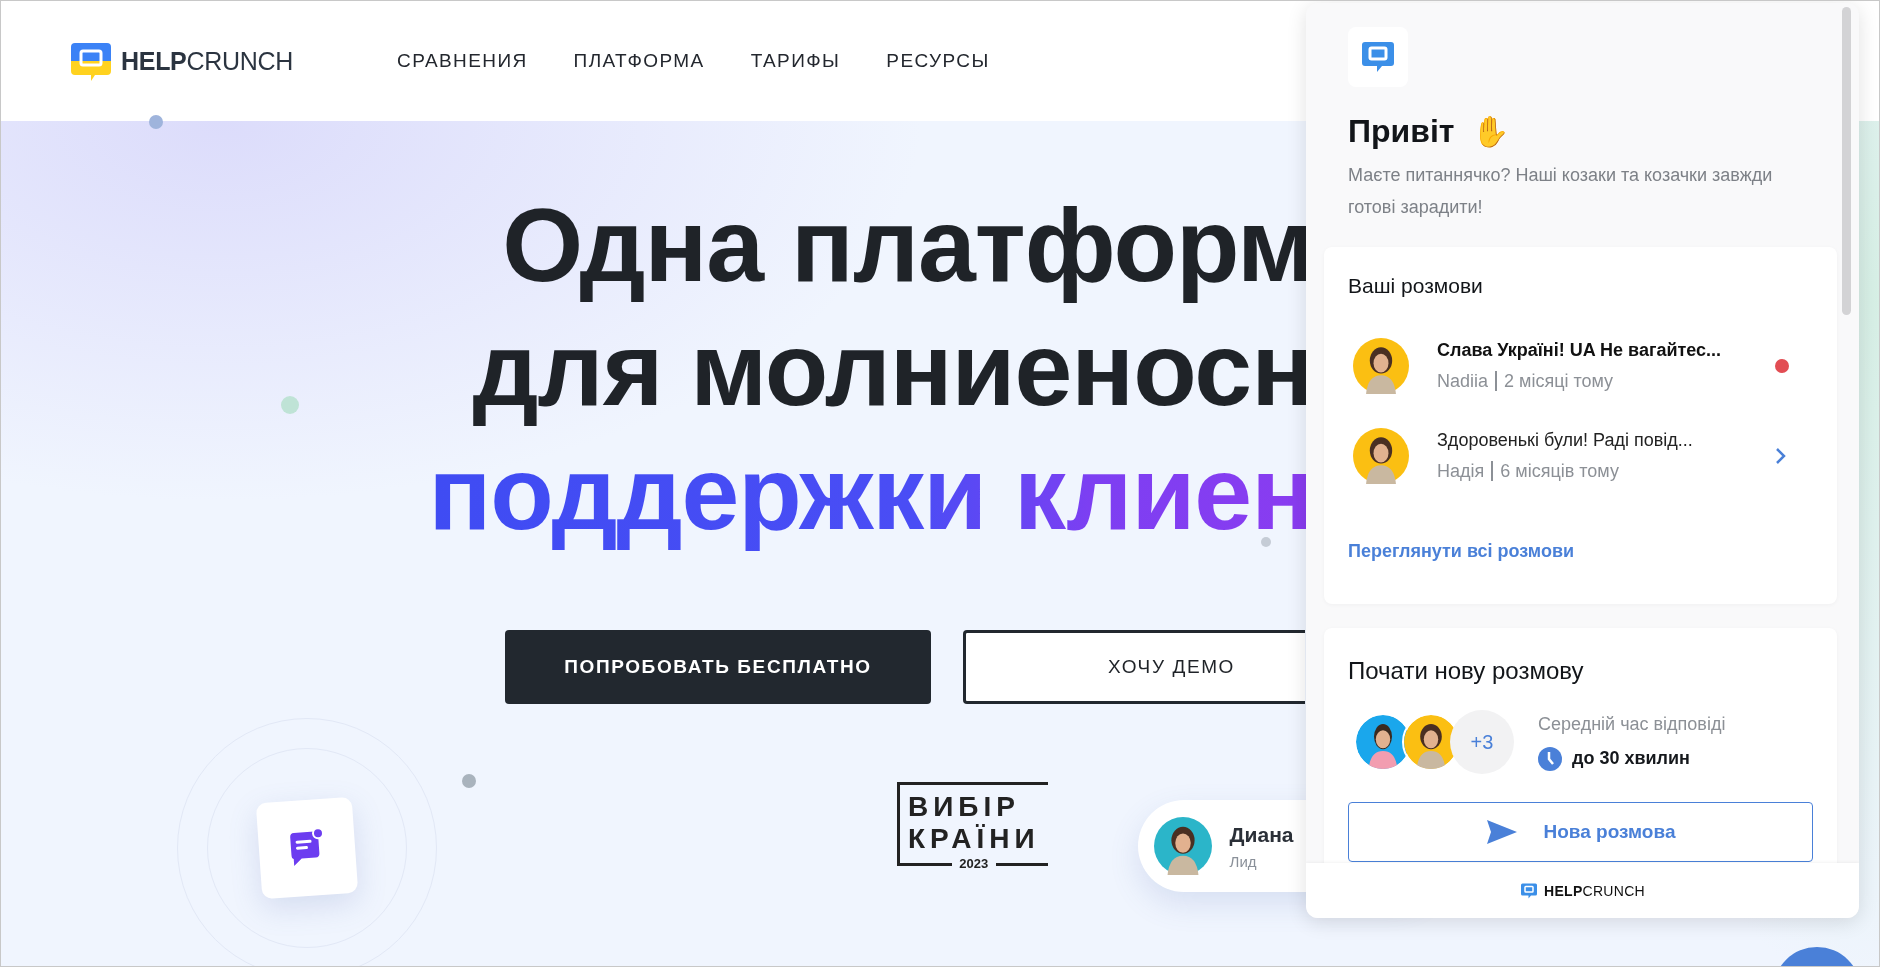 The image size is (1880, 967). Describe the element at coordinates (1554, 381) in the screenshot. I see `message-time: 2 місяці тому` at that location.